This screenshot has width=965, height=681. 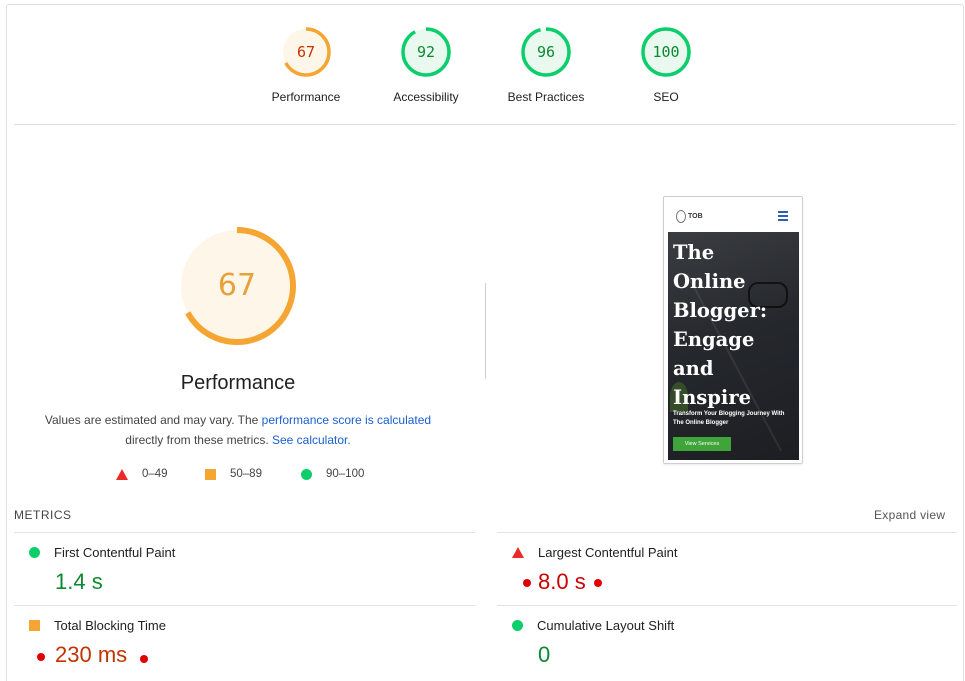 I want to click on gauge-best-practices: 96 Best Practices, so click(x=546, y=65).